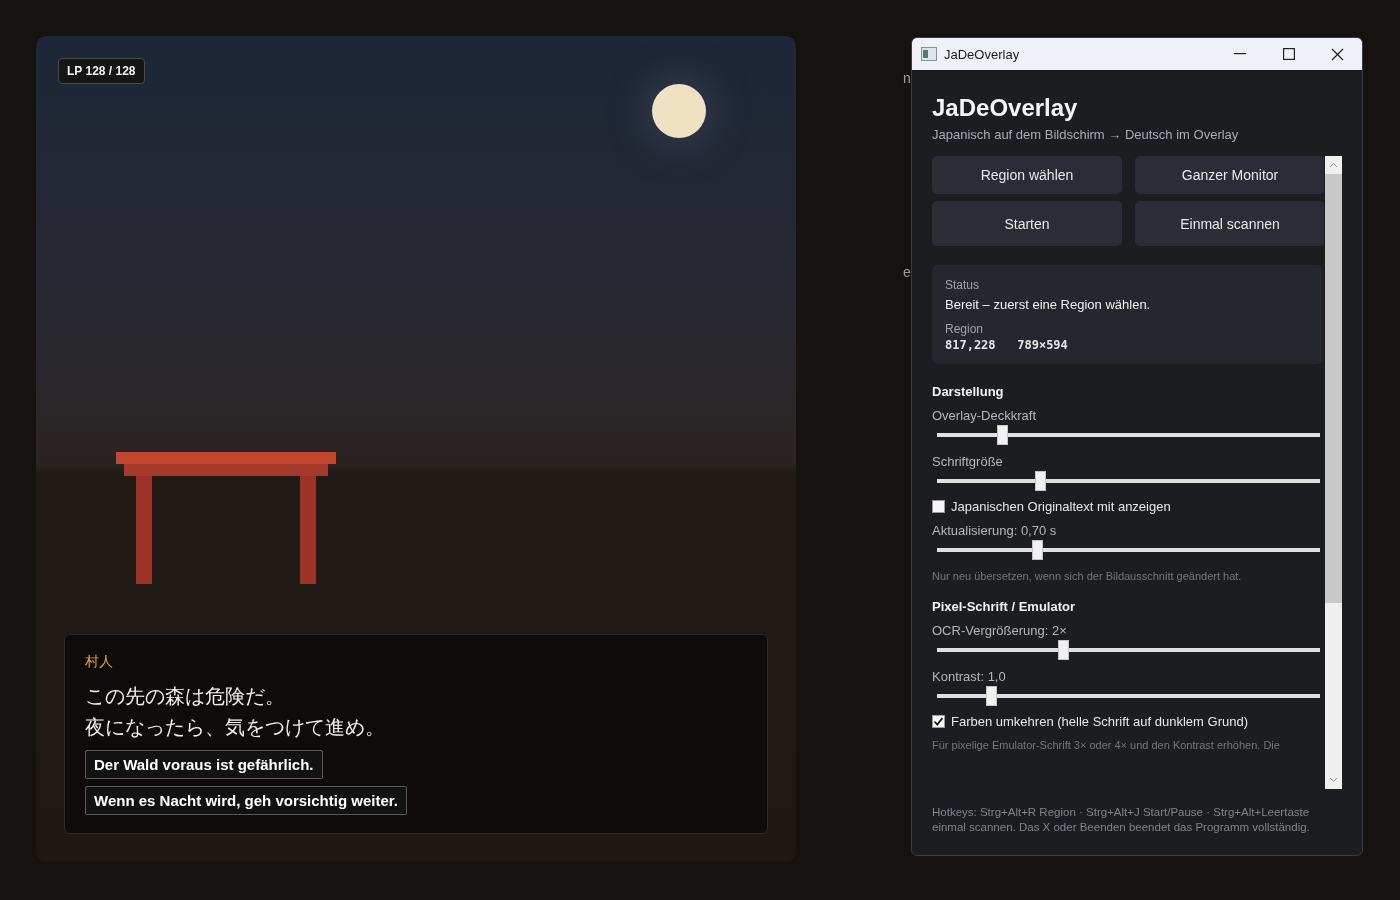 This screenshot has width=1400, height=900. I want to click on slider-label: Schriftgröße, so click(968, 461).